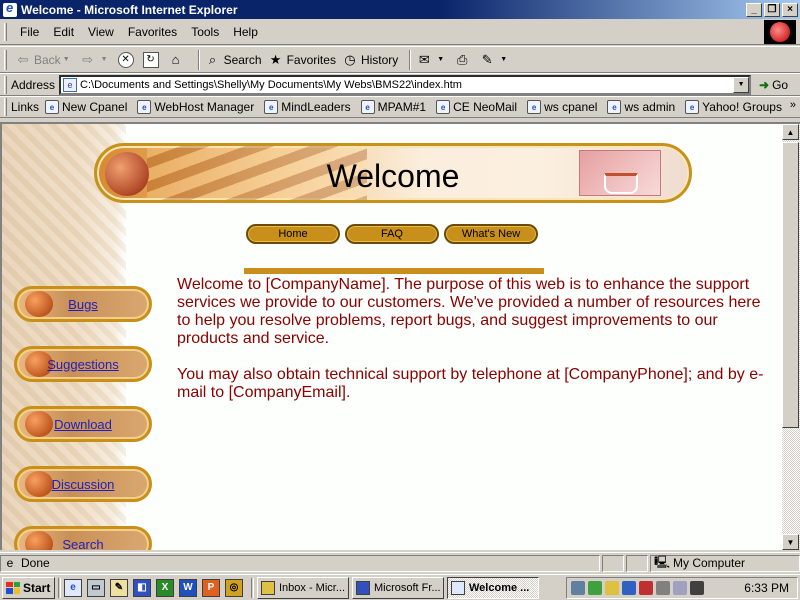 This screenshot has width=800, height=600. I want to click on edit-button: ✎ ▼, so click(495, 60).